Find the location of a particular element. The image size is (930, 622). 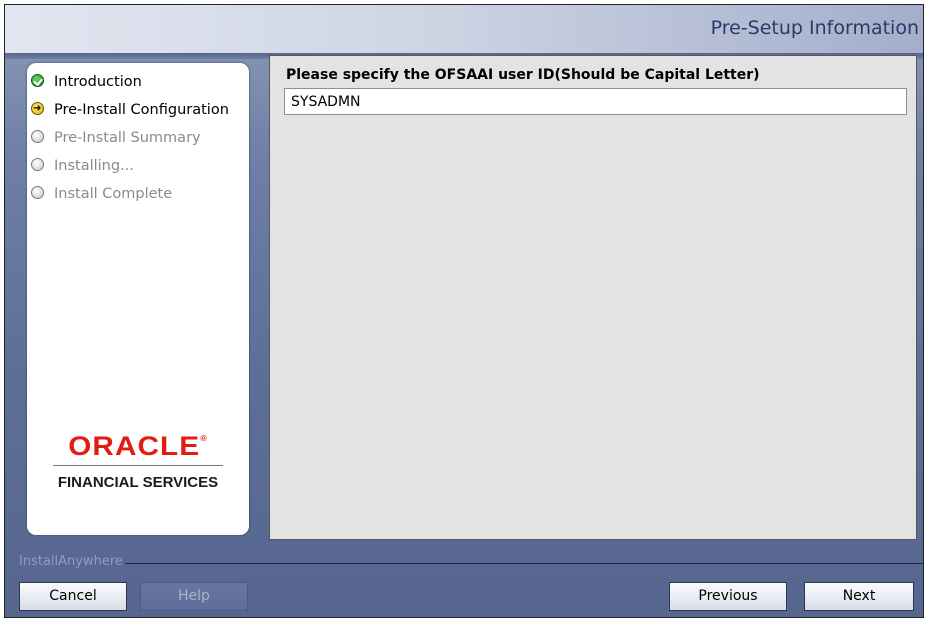

previous-button: Previous is located at coordinates (728, 596).